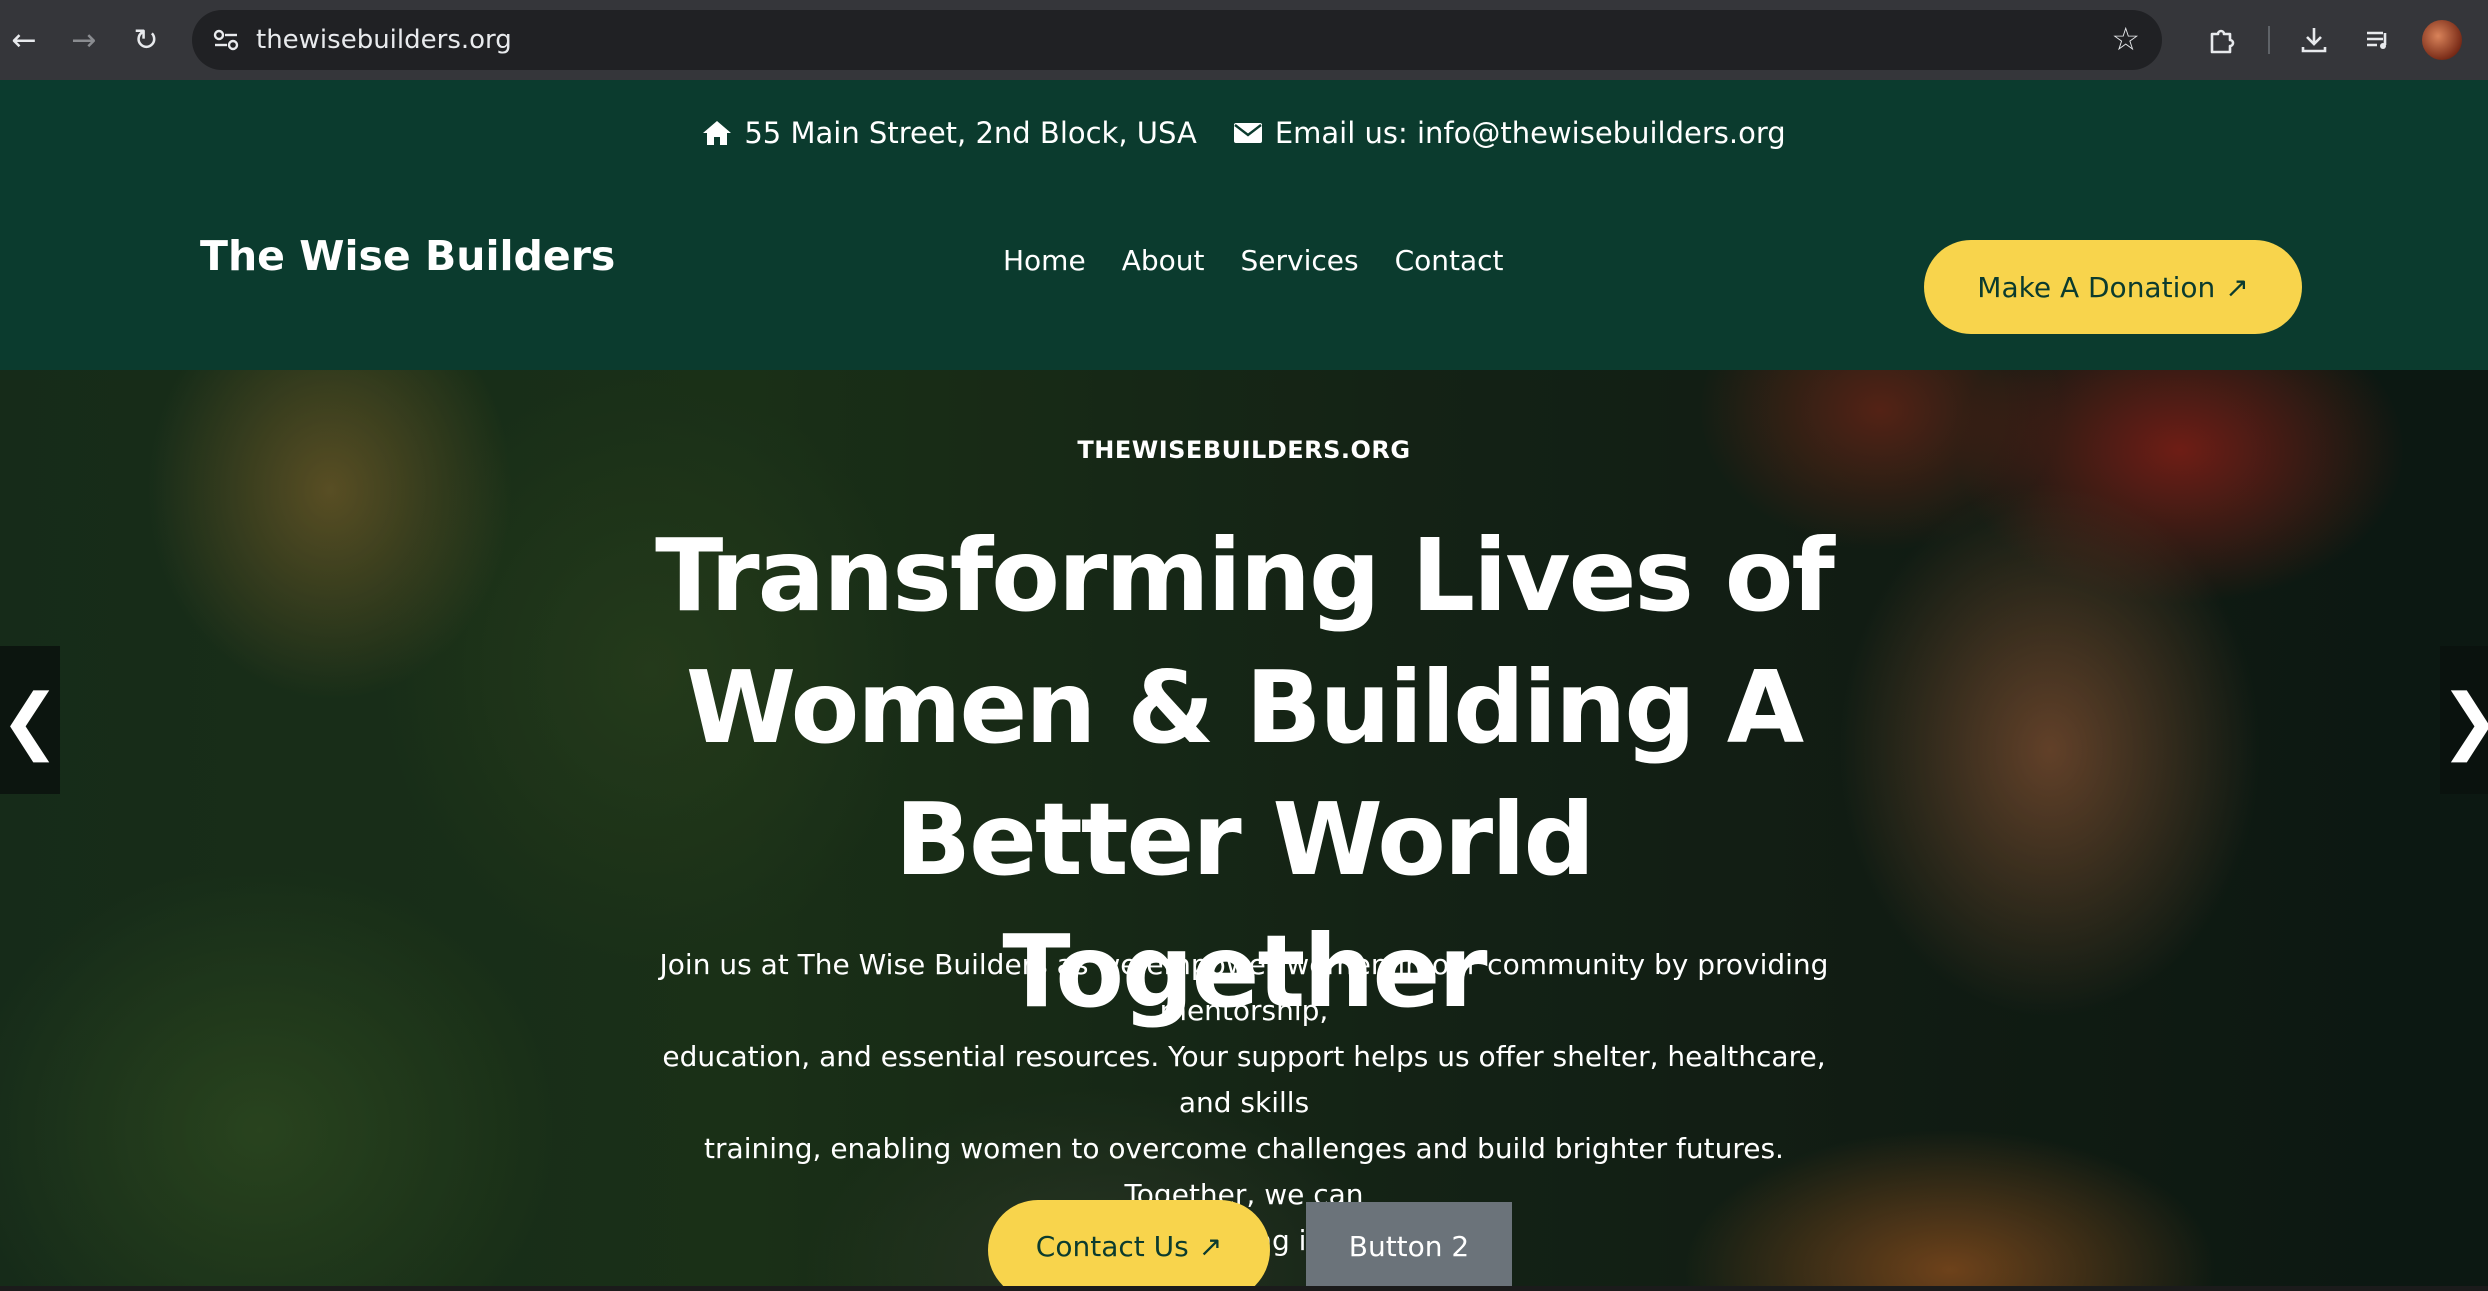 Image resolution: width=2488 pixels, height=1291 pixels. What do you see at coordinates (384, 40) in the screenshot?
I see `url-text: thewisebuilders.org` at bounding box center [384, 40].